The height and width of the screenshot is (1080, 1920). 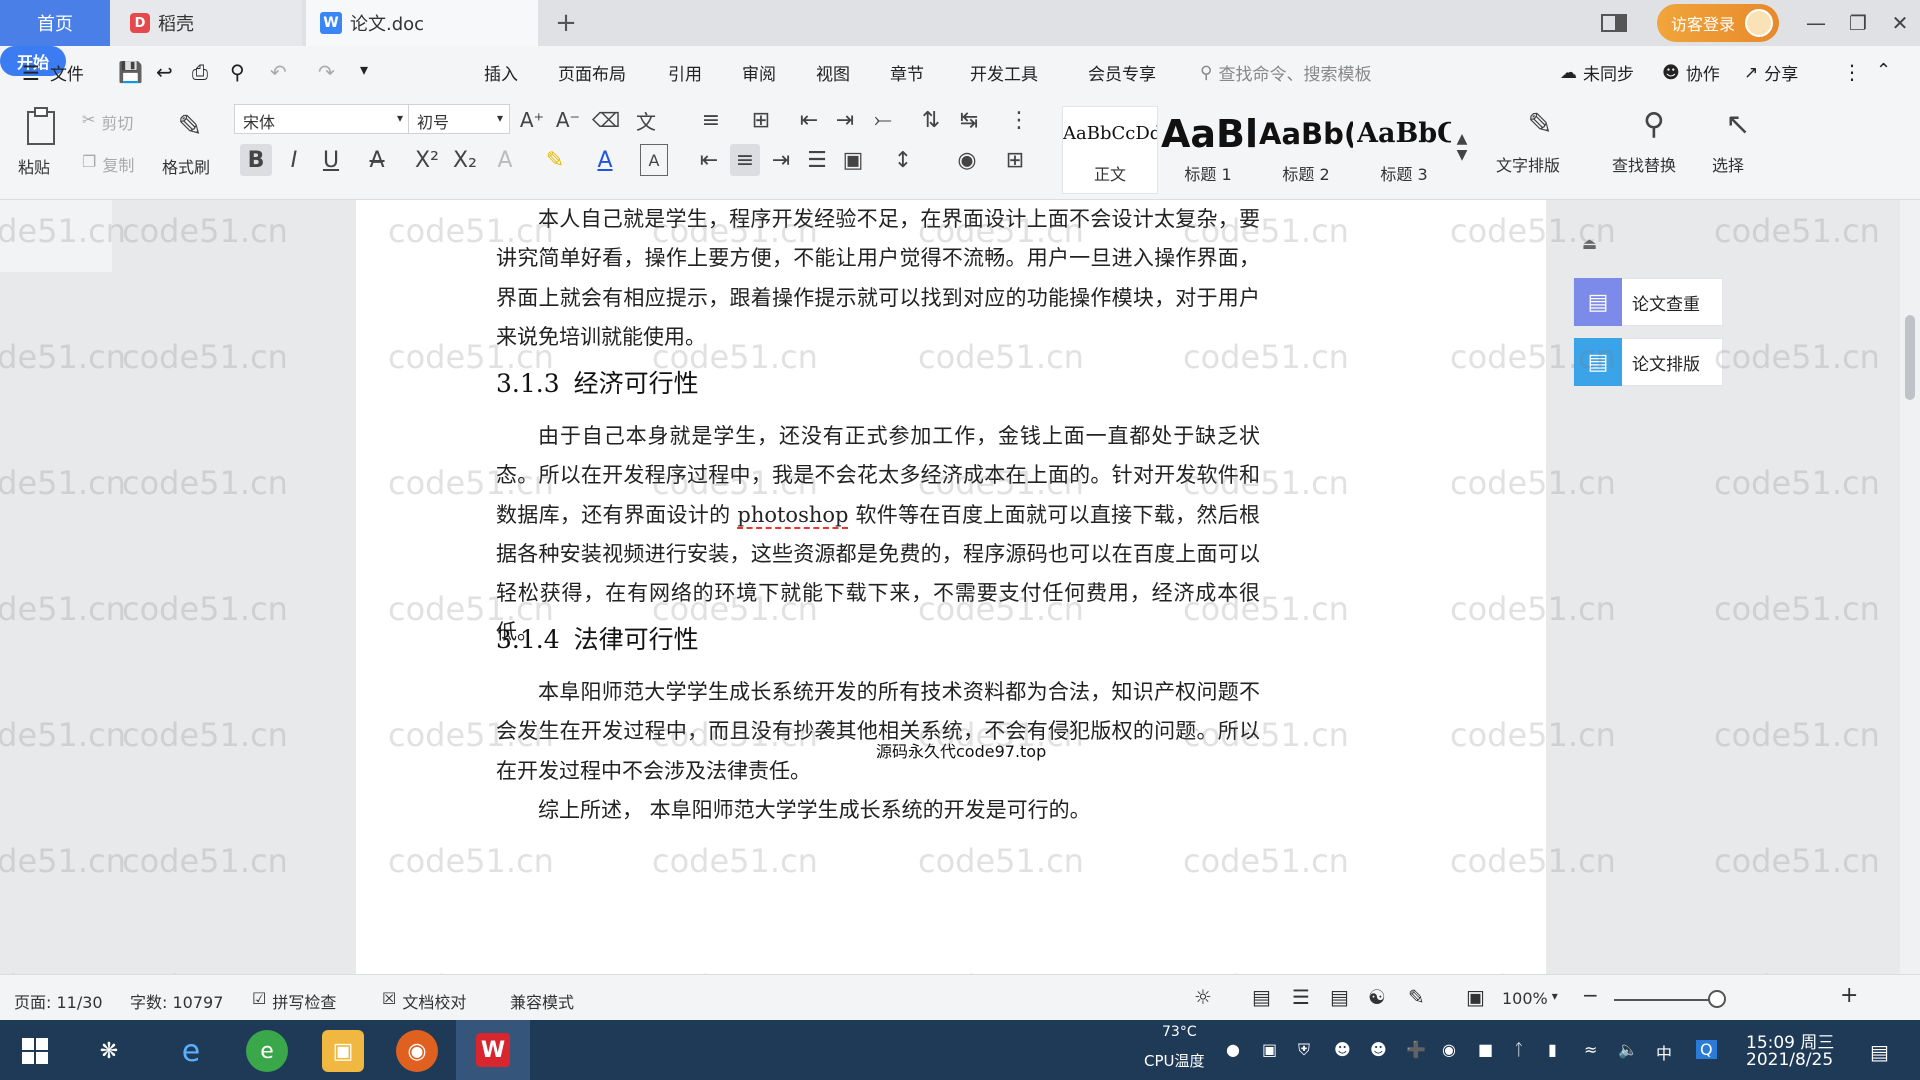 What do you see at coordinates (1789, 1060) in the screenshot?
I see `clock-date: 2021/8/25` at bounding box center [1789, 1060].